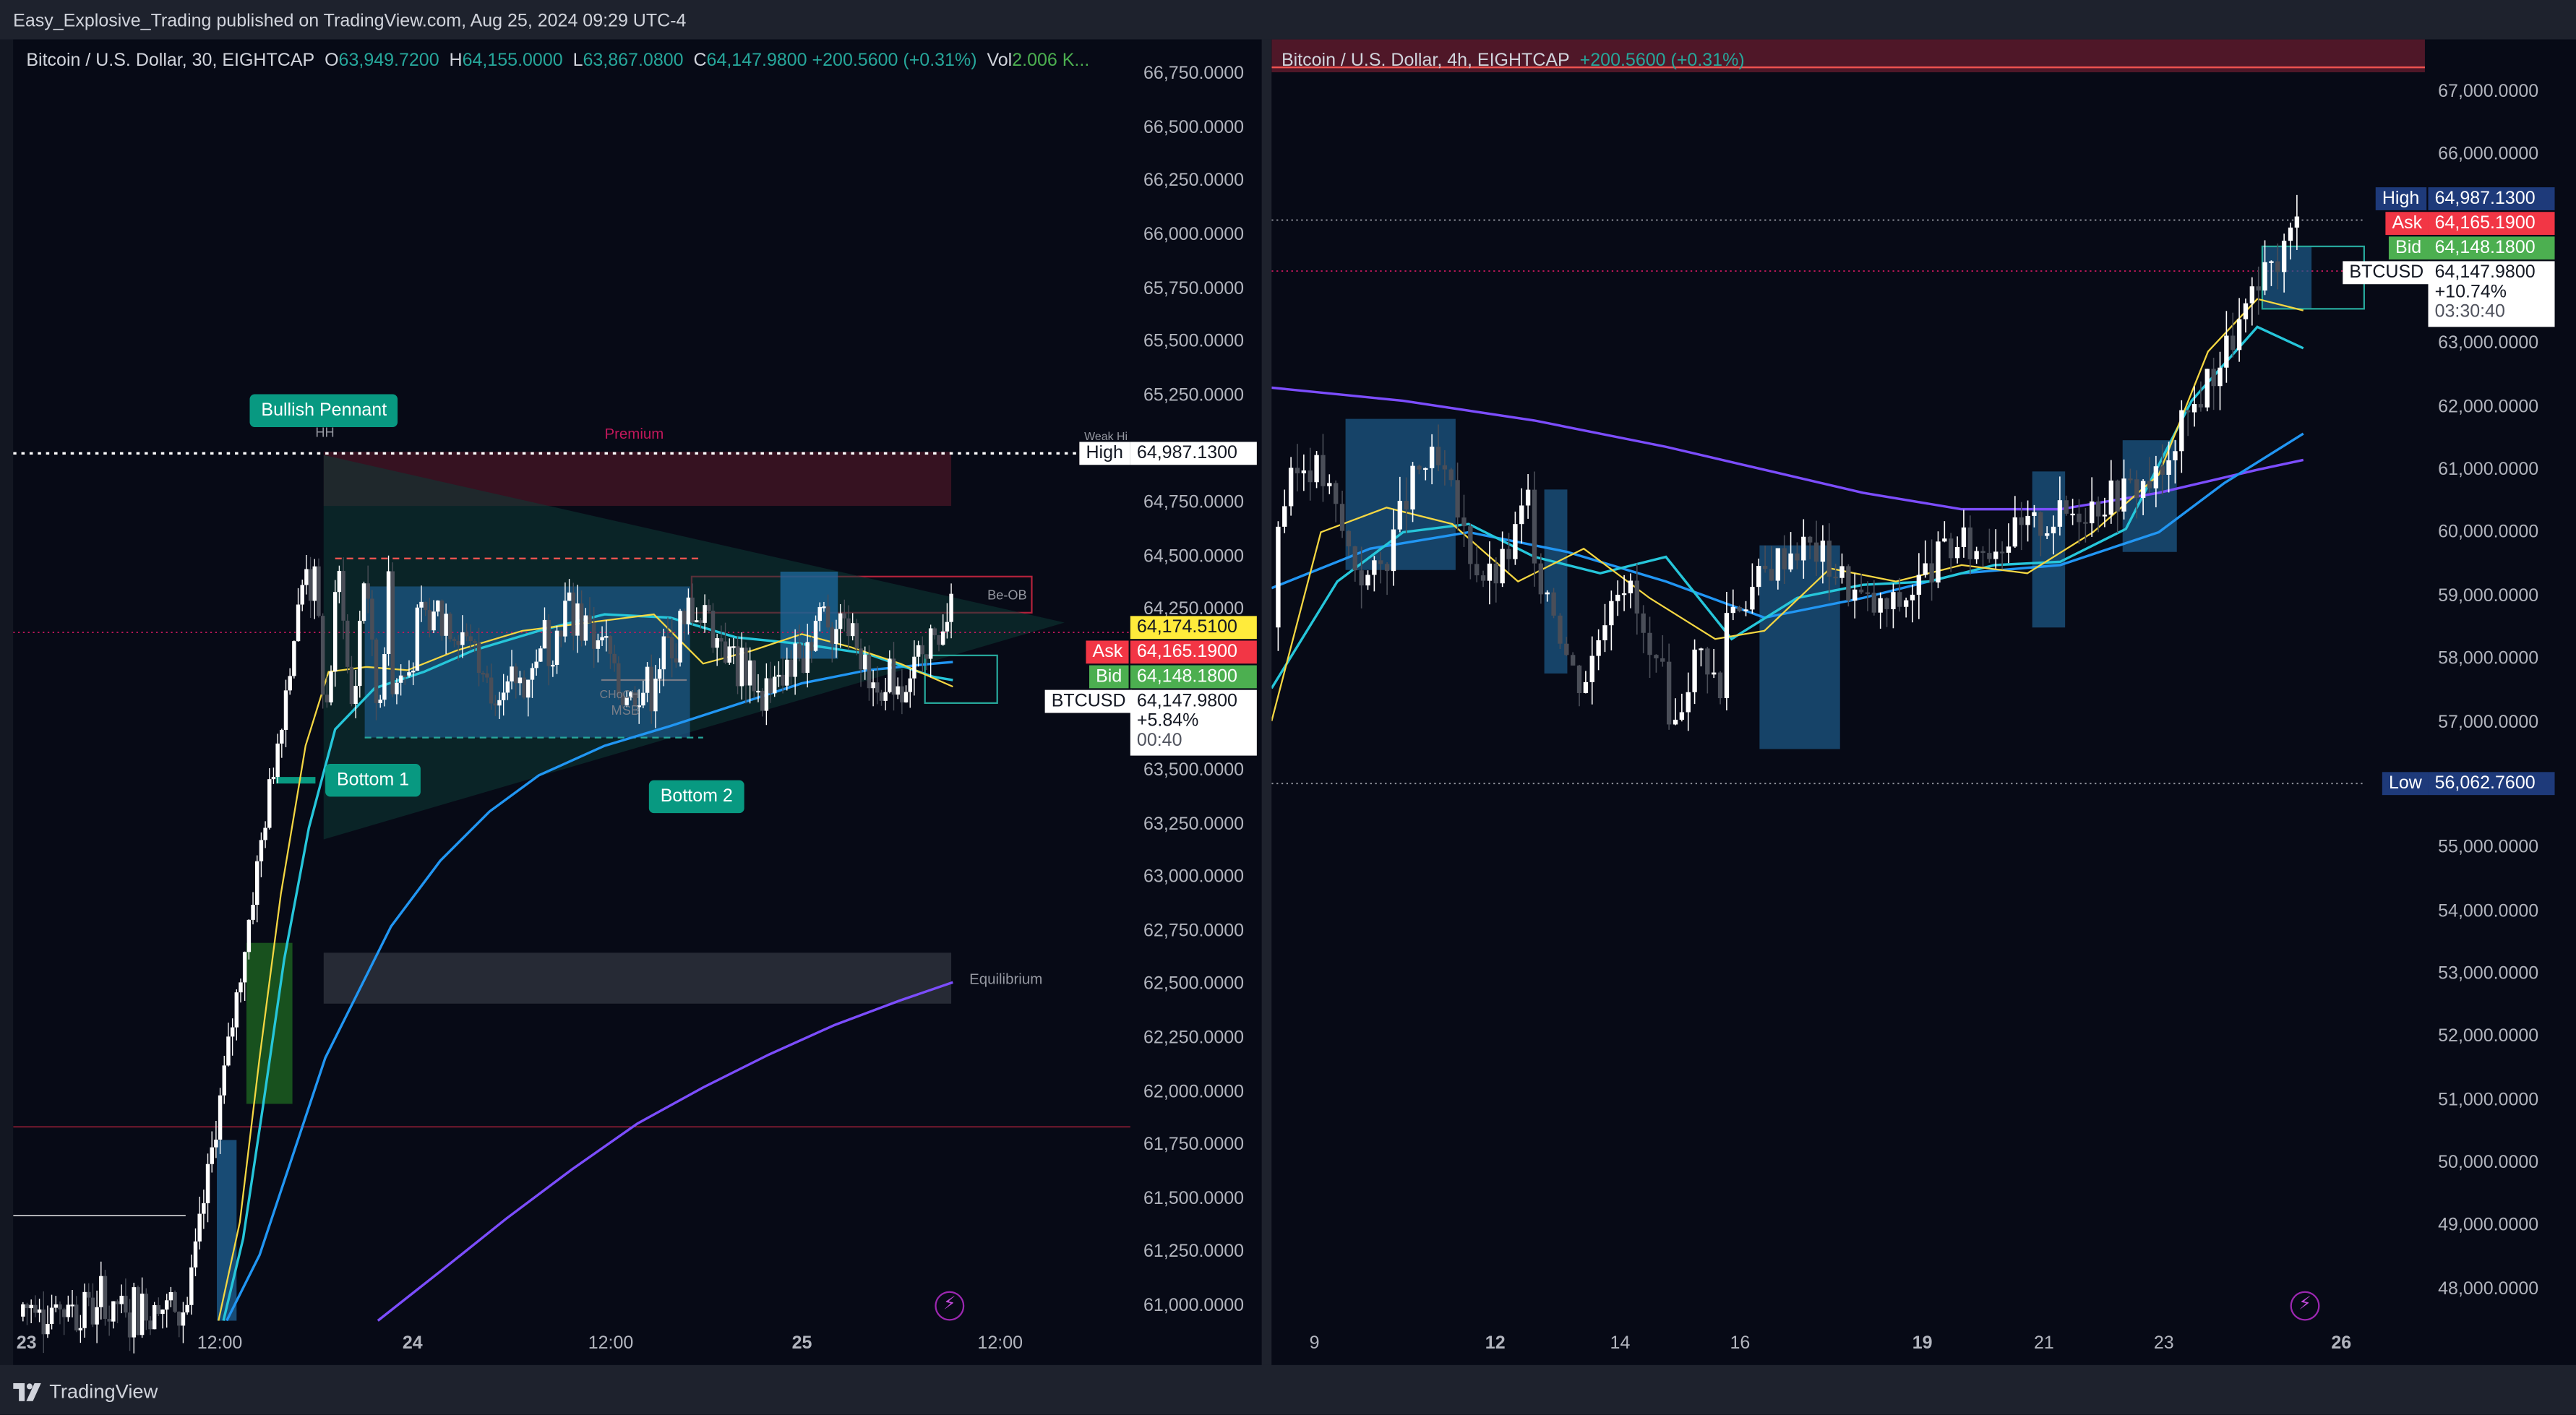 The height and width of the screenshot is (1415, 2576). What do you see at coordinates (2406, 784) in the screenshot?
I see `right-low-tag-label: Low` at bounding box center [2406, 784].